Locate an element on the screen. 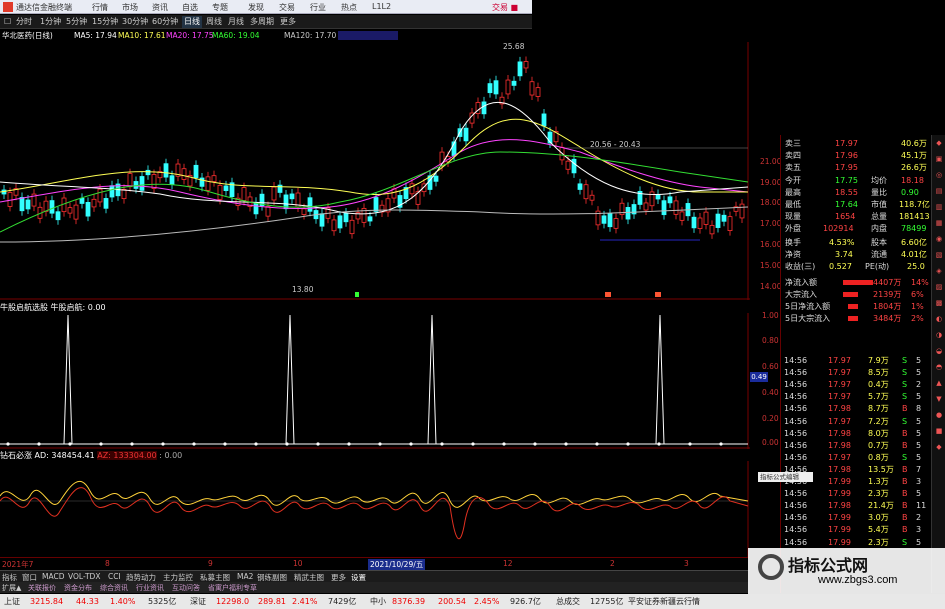 The height and width of the screenshot is (609, 945). tab-capital-flow: 资金分布 is located at coordinates (78, 588).